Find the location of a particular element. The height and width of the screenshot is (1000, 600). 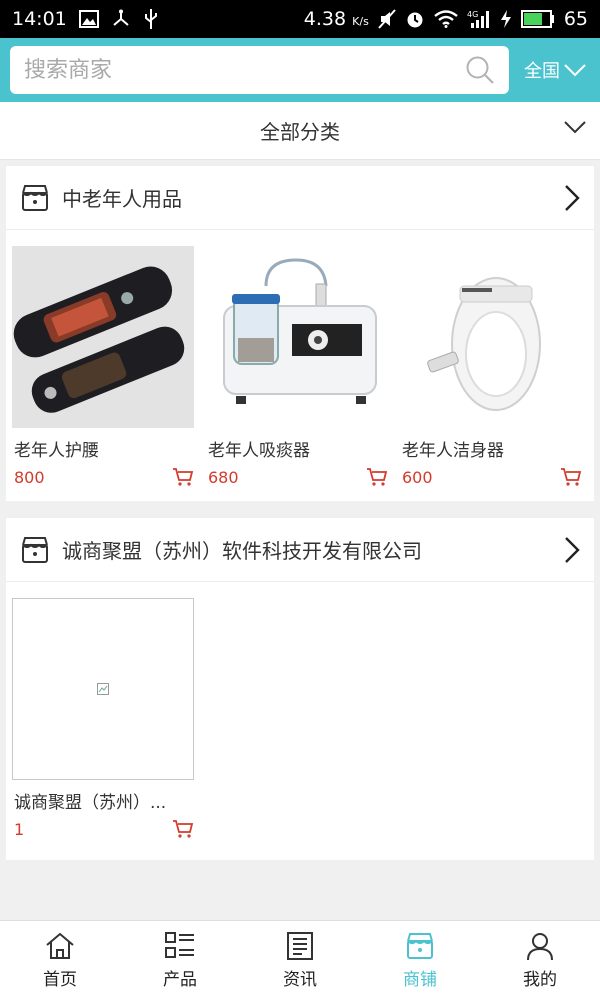

bottom-tab-bar: 首页 产品 资讯 商铺 我的 is located at coordinates (300, 960).